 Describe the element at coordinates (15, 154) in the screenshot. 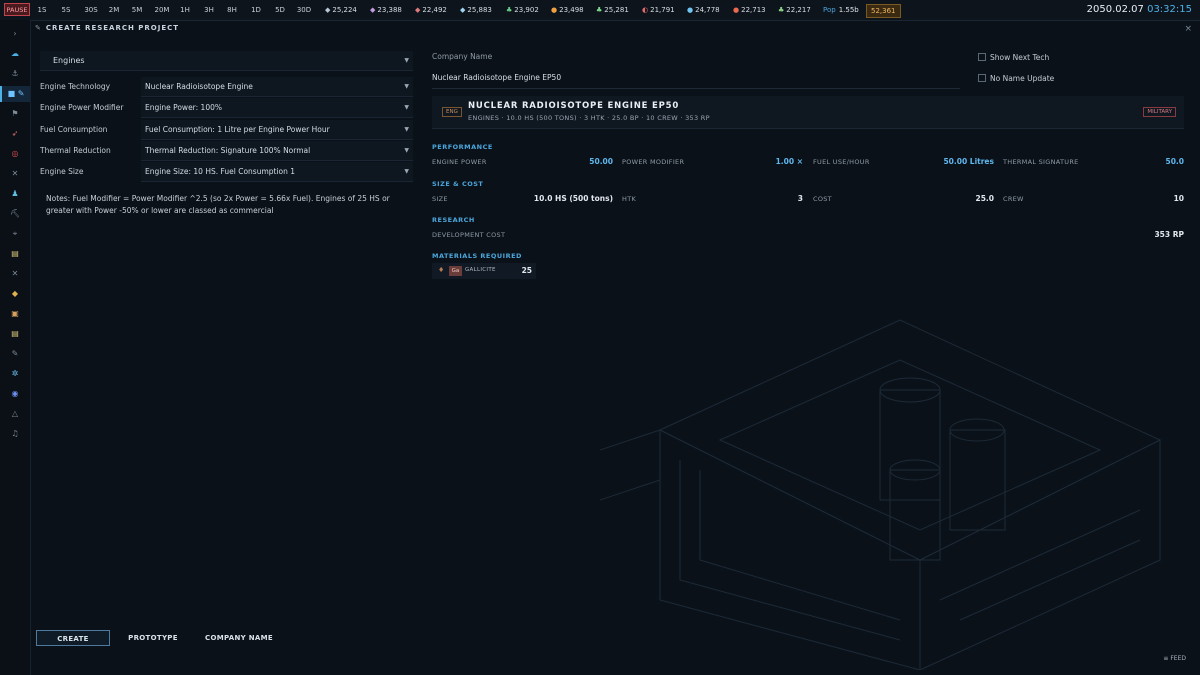

I see `target-icon: ◎` at that location.